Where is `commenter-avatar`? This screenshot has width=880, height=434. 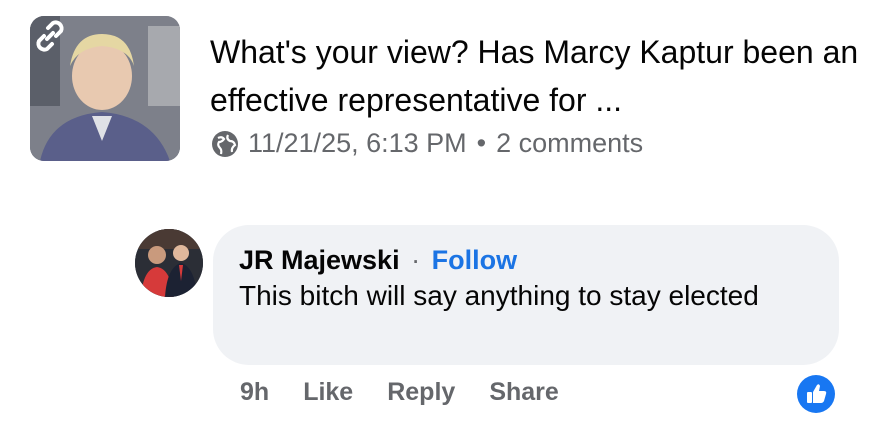 commenter-avatar is located at coordinates (169, 263).